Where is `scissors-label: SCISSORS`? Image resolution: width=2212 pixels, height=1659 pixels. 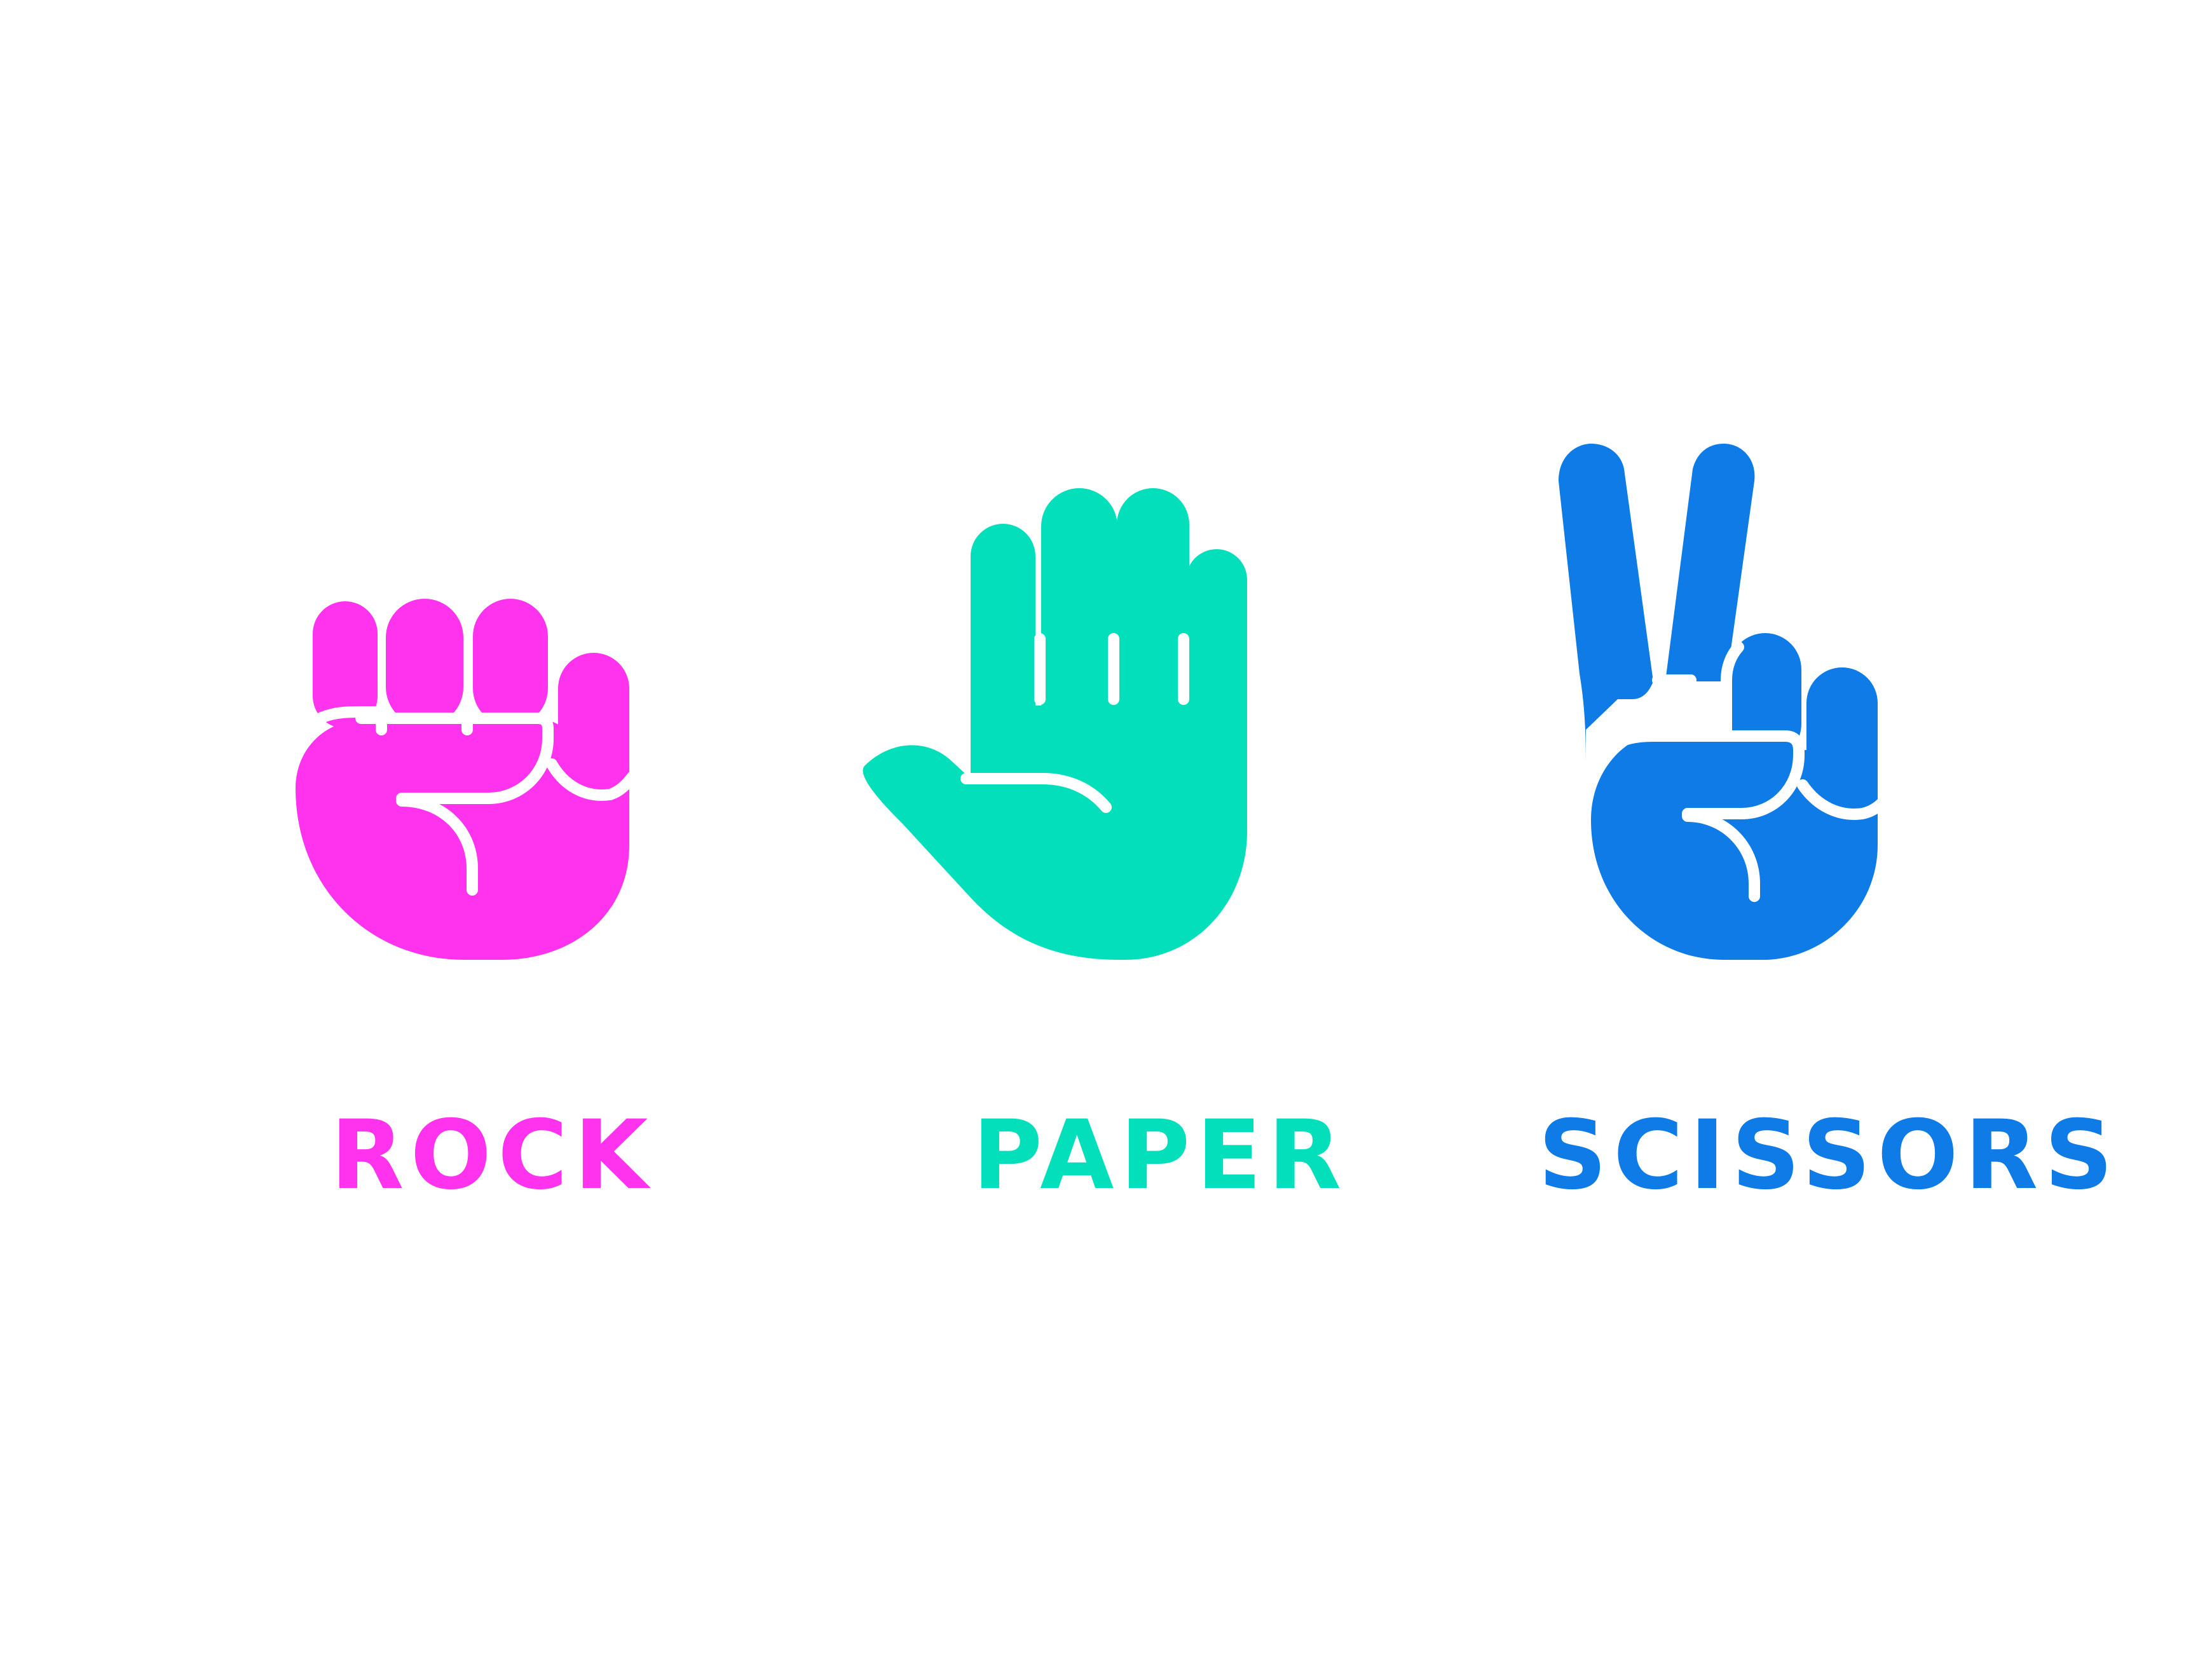 scissors-label: SCISSORS is located at coordinates (1829, 1155).